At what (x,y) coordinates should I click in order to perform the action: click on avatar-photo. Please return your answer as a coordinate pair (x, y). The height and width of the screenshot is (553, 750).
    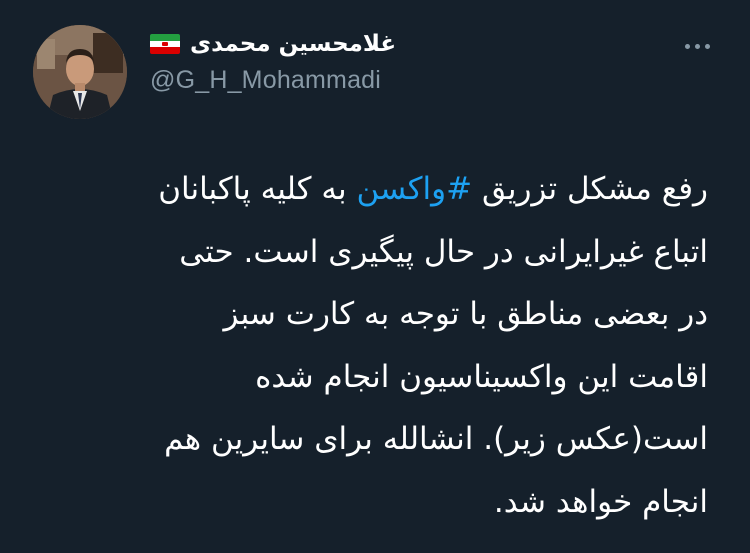
    Looking at the image, I should click on (80, 72).